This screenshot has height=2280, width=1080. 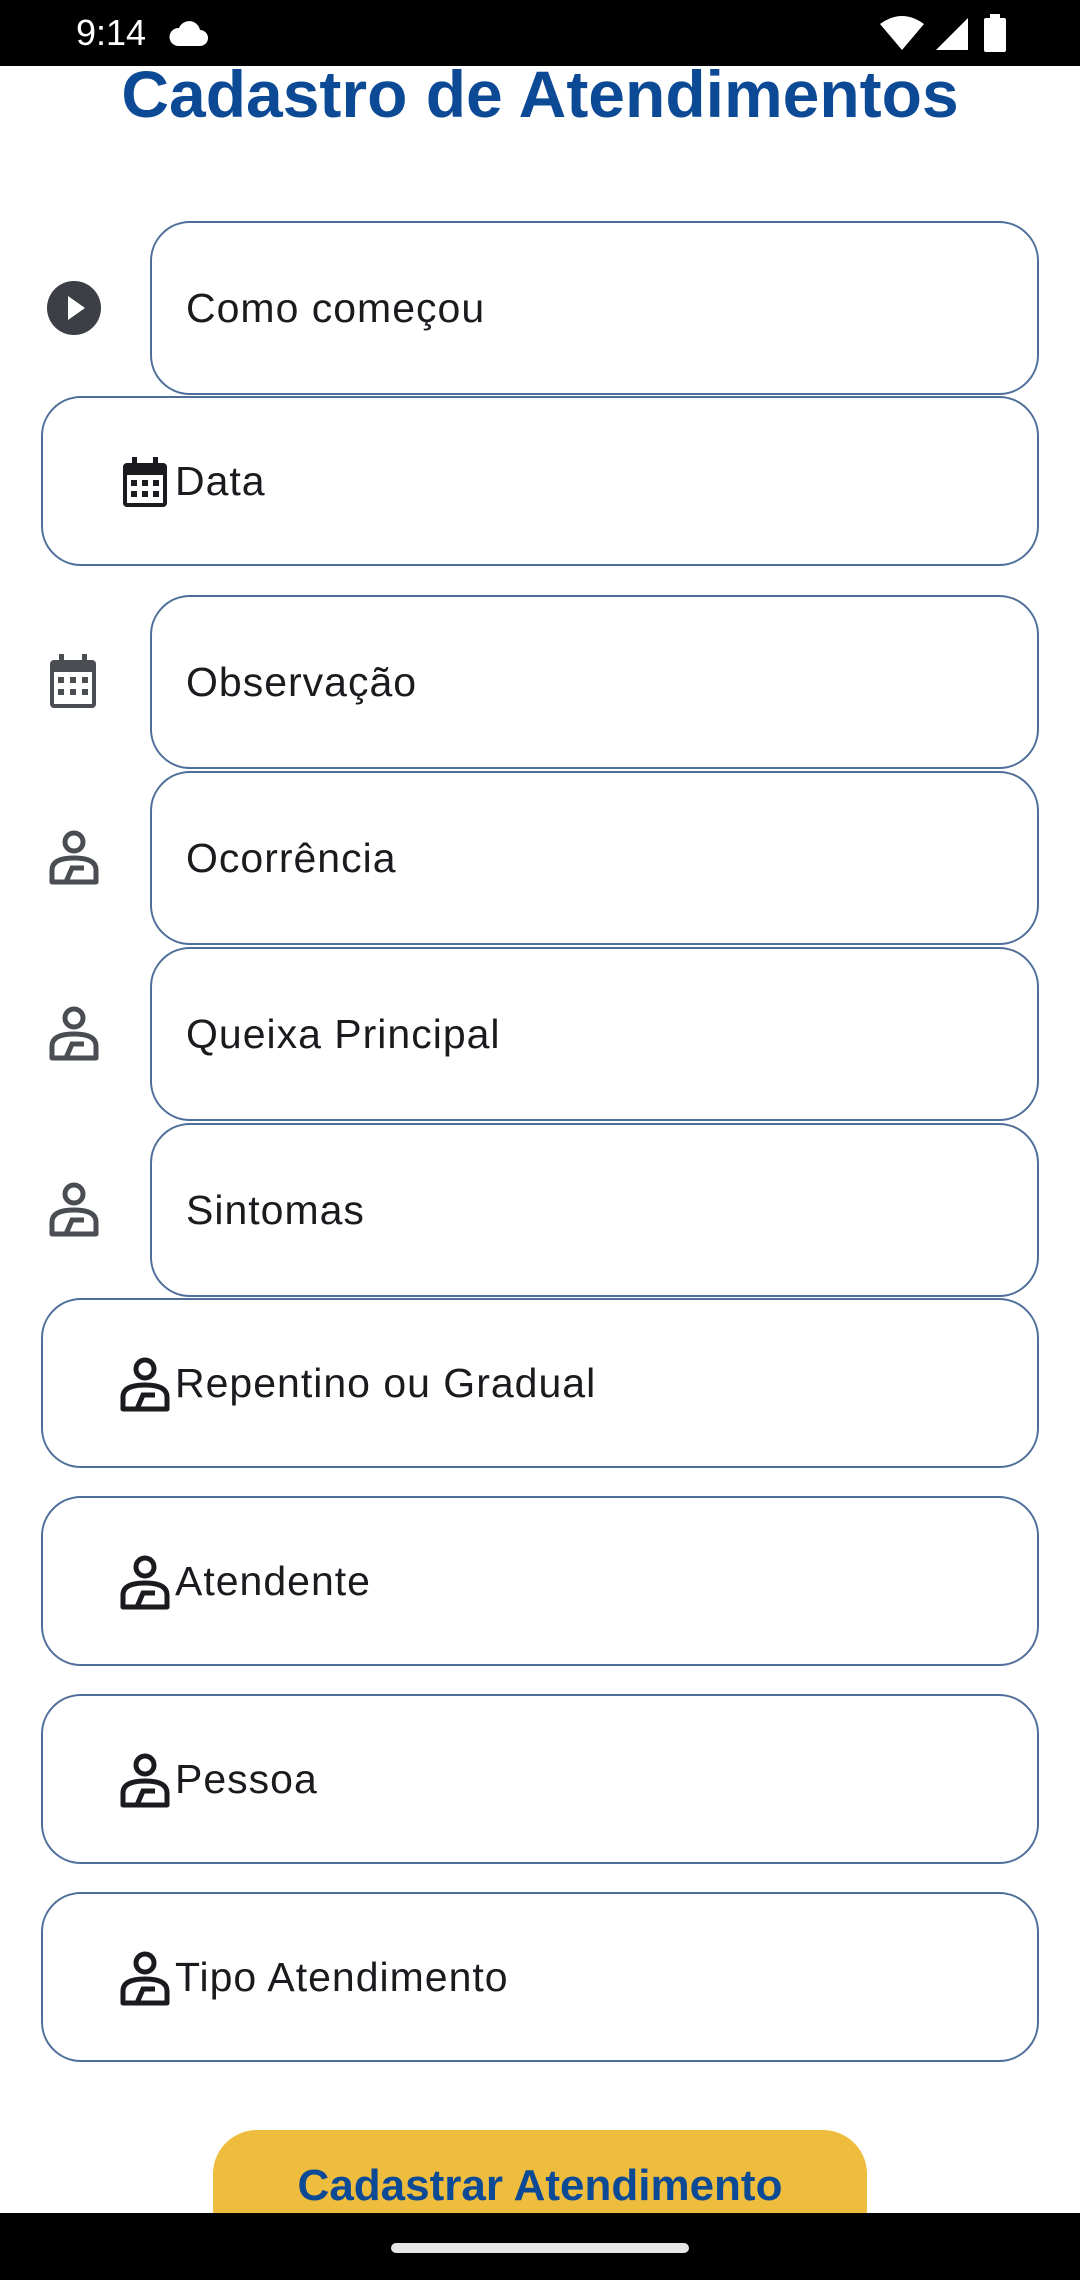 I want to click on submit-label: Cadastrar Atendimento, so click(x=540, y=2185).